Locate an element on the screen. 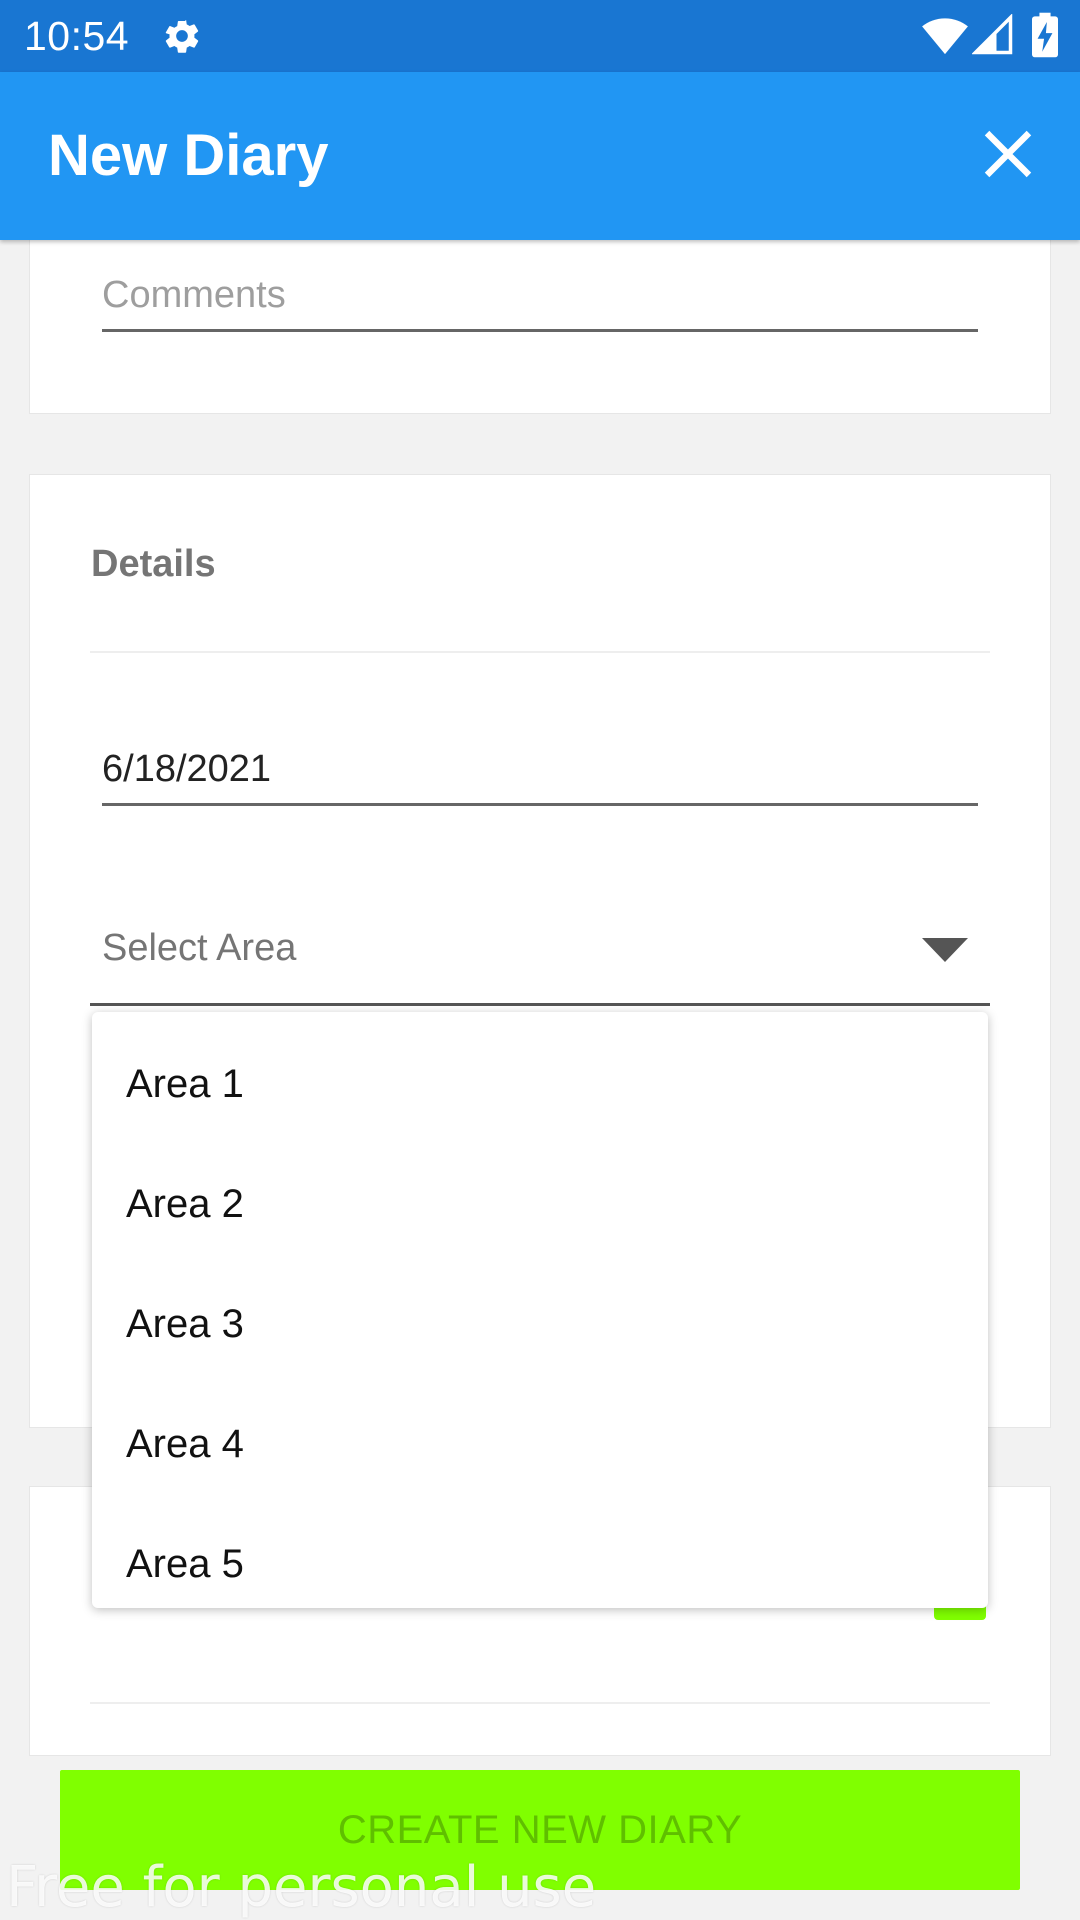 The image size is (1080, 1920). area-select-placeholder: Select Area is located at coordinates (199, 948).